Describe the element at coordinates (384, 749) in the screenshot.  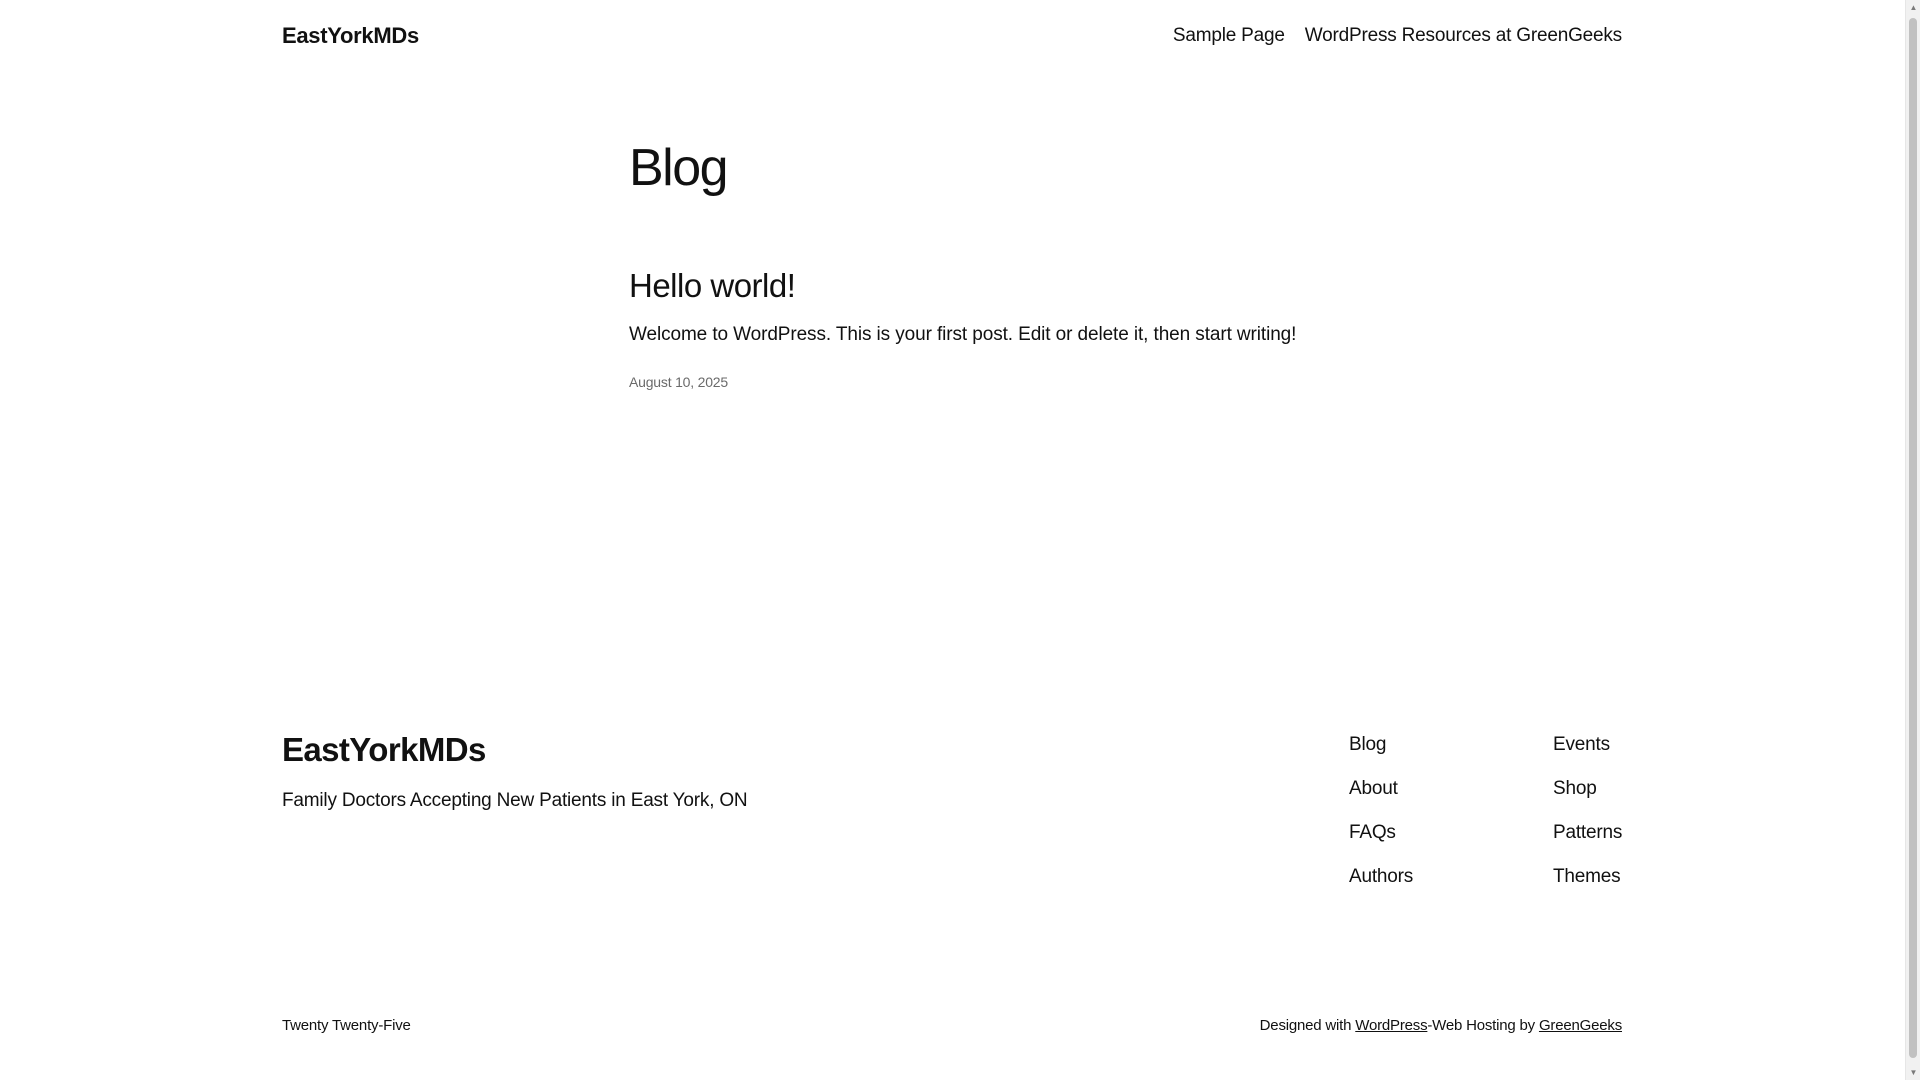
I see `footer-site-title-link: EastYorkMDs` at that location.